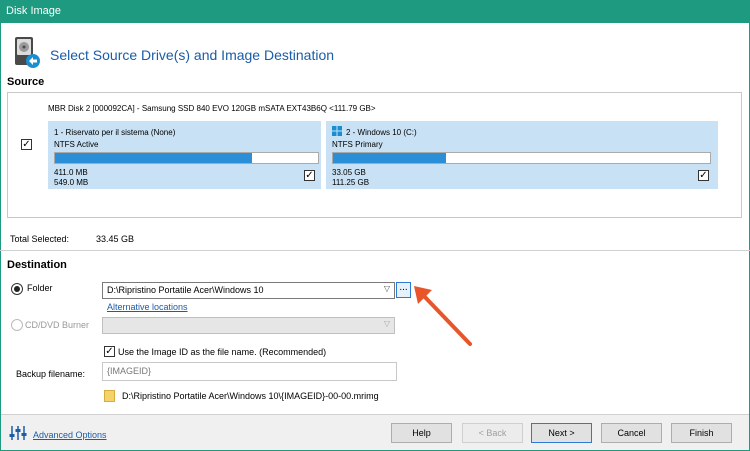 The width and height of the screenshot is (750, 451). Describe the element at coordinates (26, 144) in the screenshot. I see `disk-checkbox: ✓` at that location.